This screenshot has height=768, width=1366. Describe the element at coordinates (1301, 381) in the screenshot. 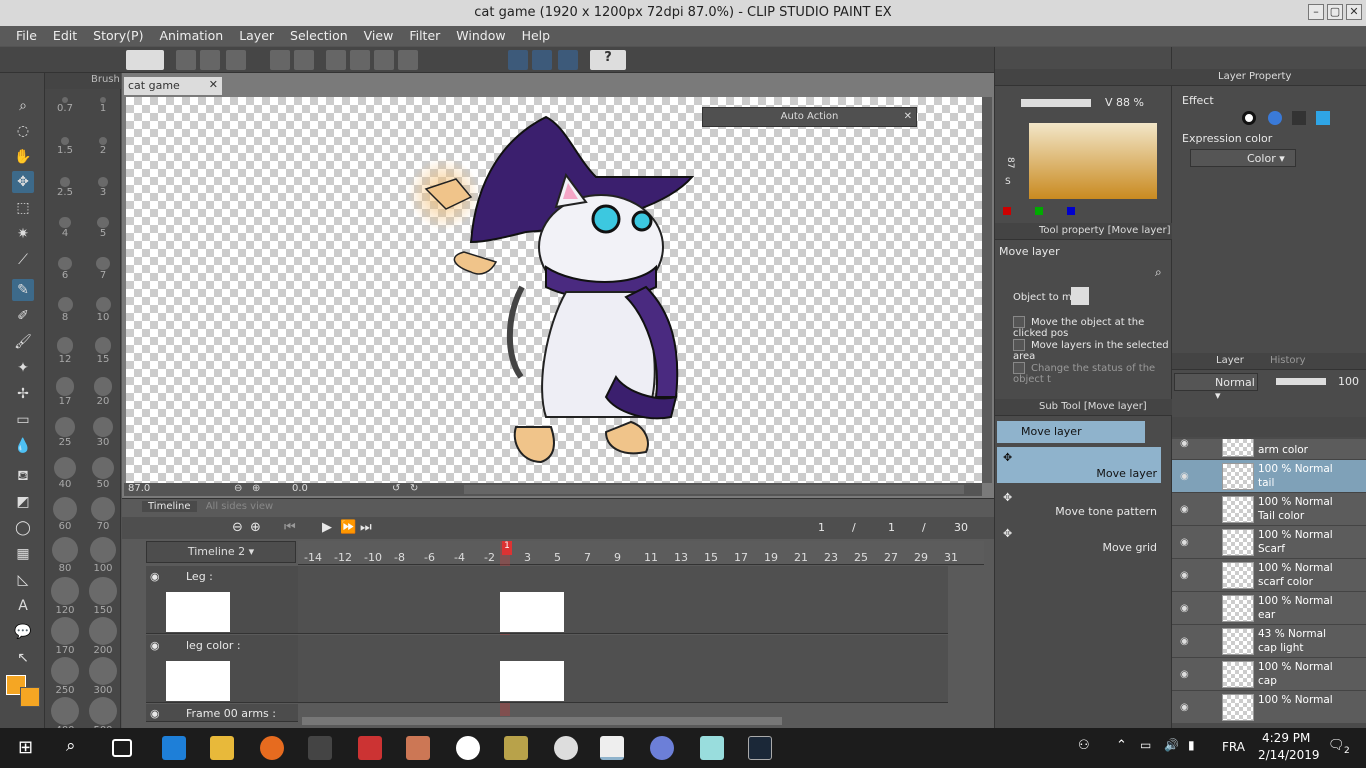

I see `opacity-slider` at that location.